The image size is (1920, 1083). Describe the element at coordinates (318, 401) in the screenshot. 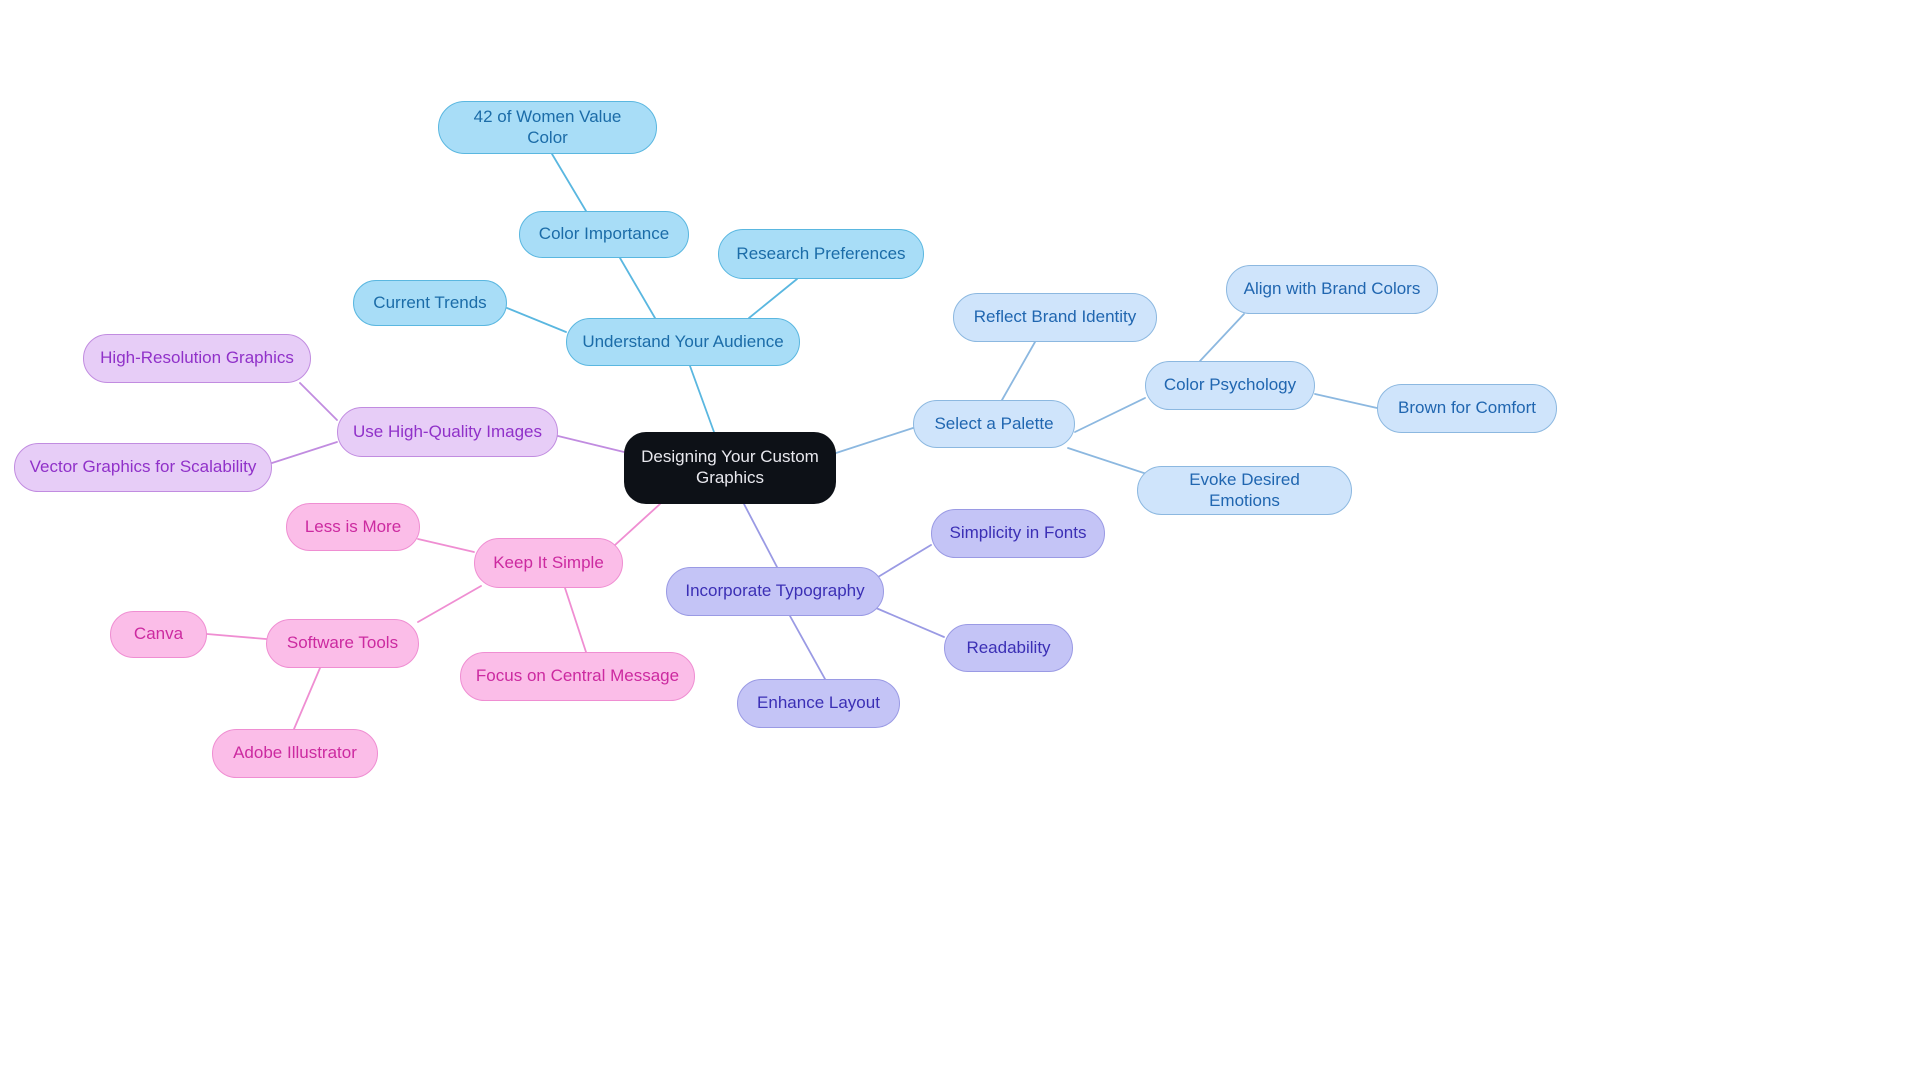

I see `edge-use-high-quality-images-to-high-resolution-graphics` at that location.